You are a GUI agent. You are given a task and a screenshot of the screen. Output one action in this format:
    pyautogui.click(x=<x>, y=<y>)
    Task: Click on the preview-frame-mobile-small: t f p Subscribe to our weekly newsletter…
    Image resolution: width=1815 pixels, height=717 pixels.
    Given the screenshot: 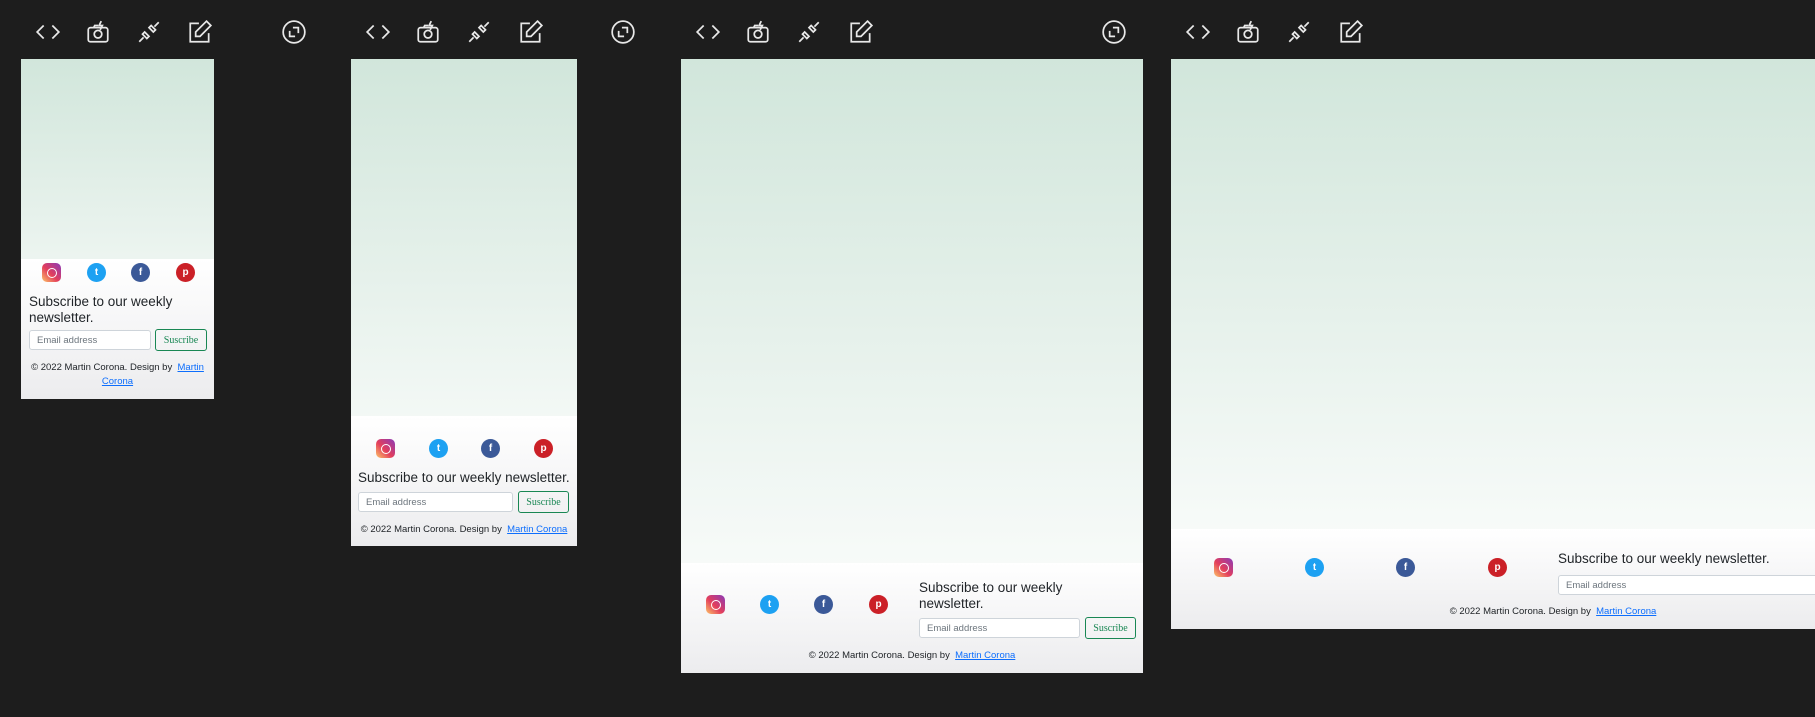 What is the action you would take?
    pyautogui.click(x=117, y=229)
    